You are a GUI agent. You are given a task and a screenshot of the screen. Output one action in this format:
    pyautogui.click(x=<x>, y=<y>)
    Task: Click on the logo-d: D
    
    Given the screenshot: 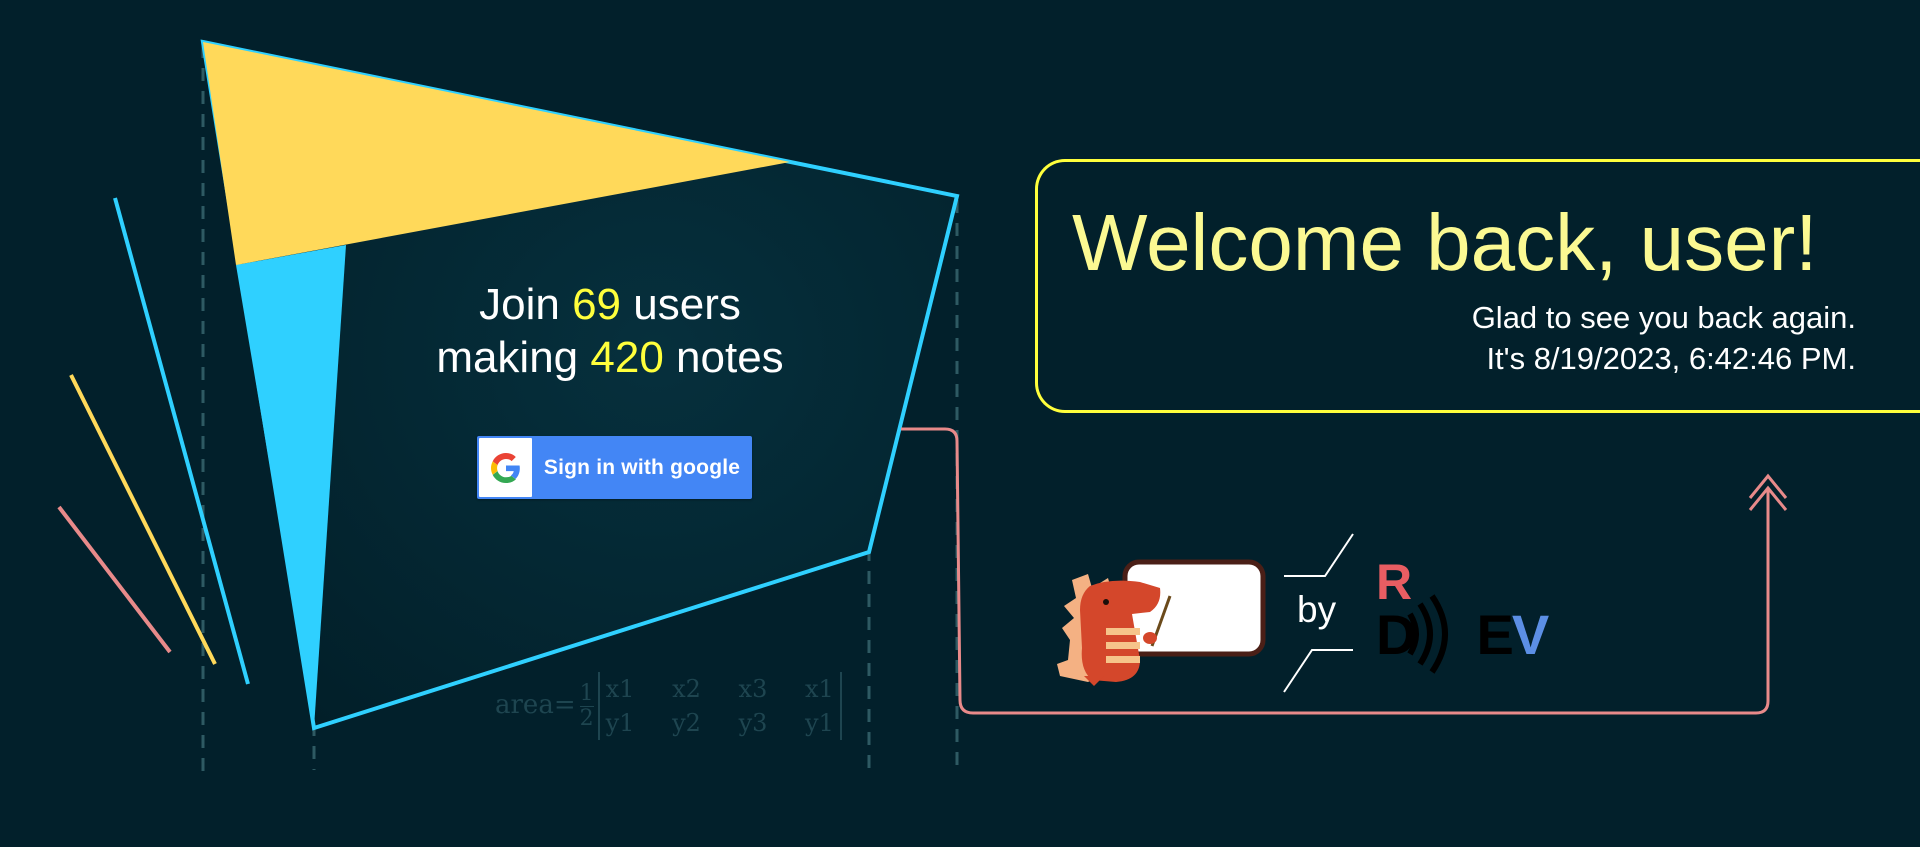 What is the action you would take?
    pyautogui.click(x=1396, y=634)
    